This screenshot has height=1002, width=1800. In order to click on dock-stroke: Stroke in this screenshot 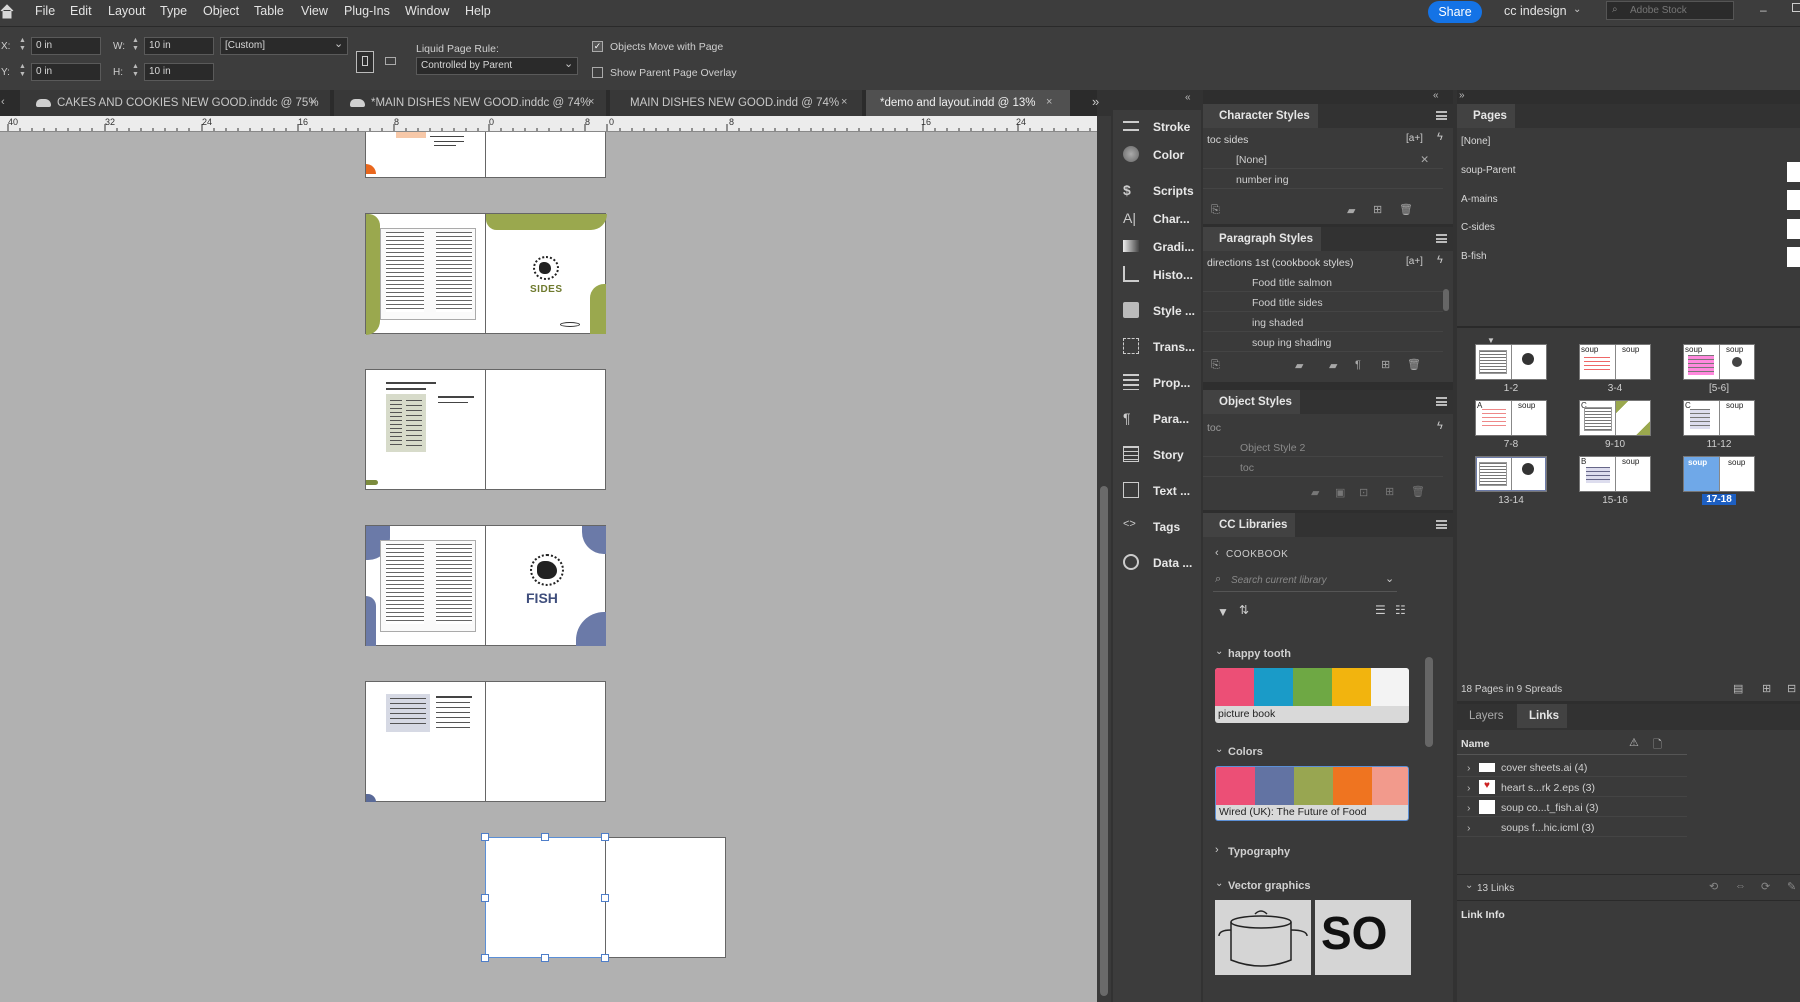, I will do `click(1159, 126)`.